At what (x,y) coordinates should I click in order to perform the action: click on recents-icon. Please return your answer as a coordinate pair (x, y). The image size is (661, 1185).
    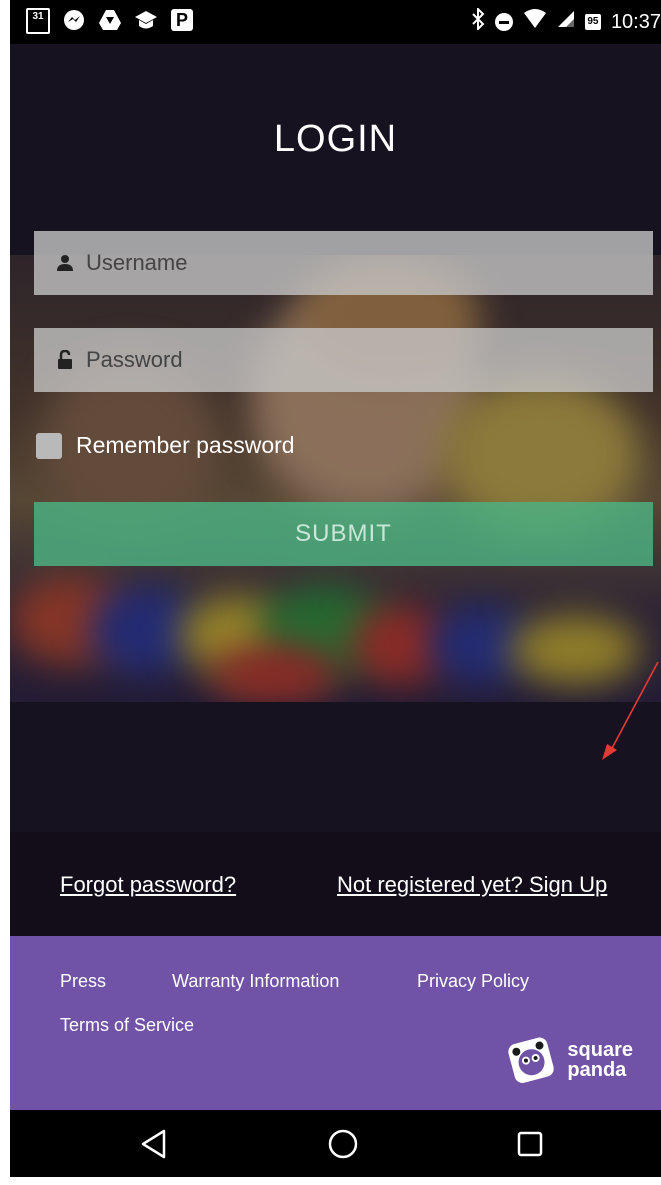
    Looking at the image, I should click on (530, 1144).